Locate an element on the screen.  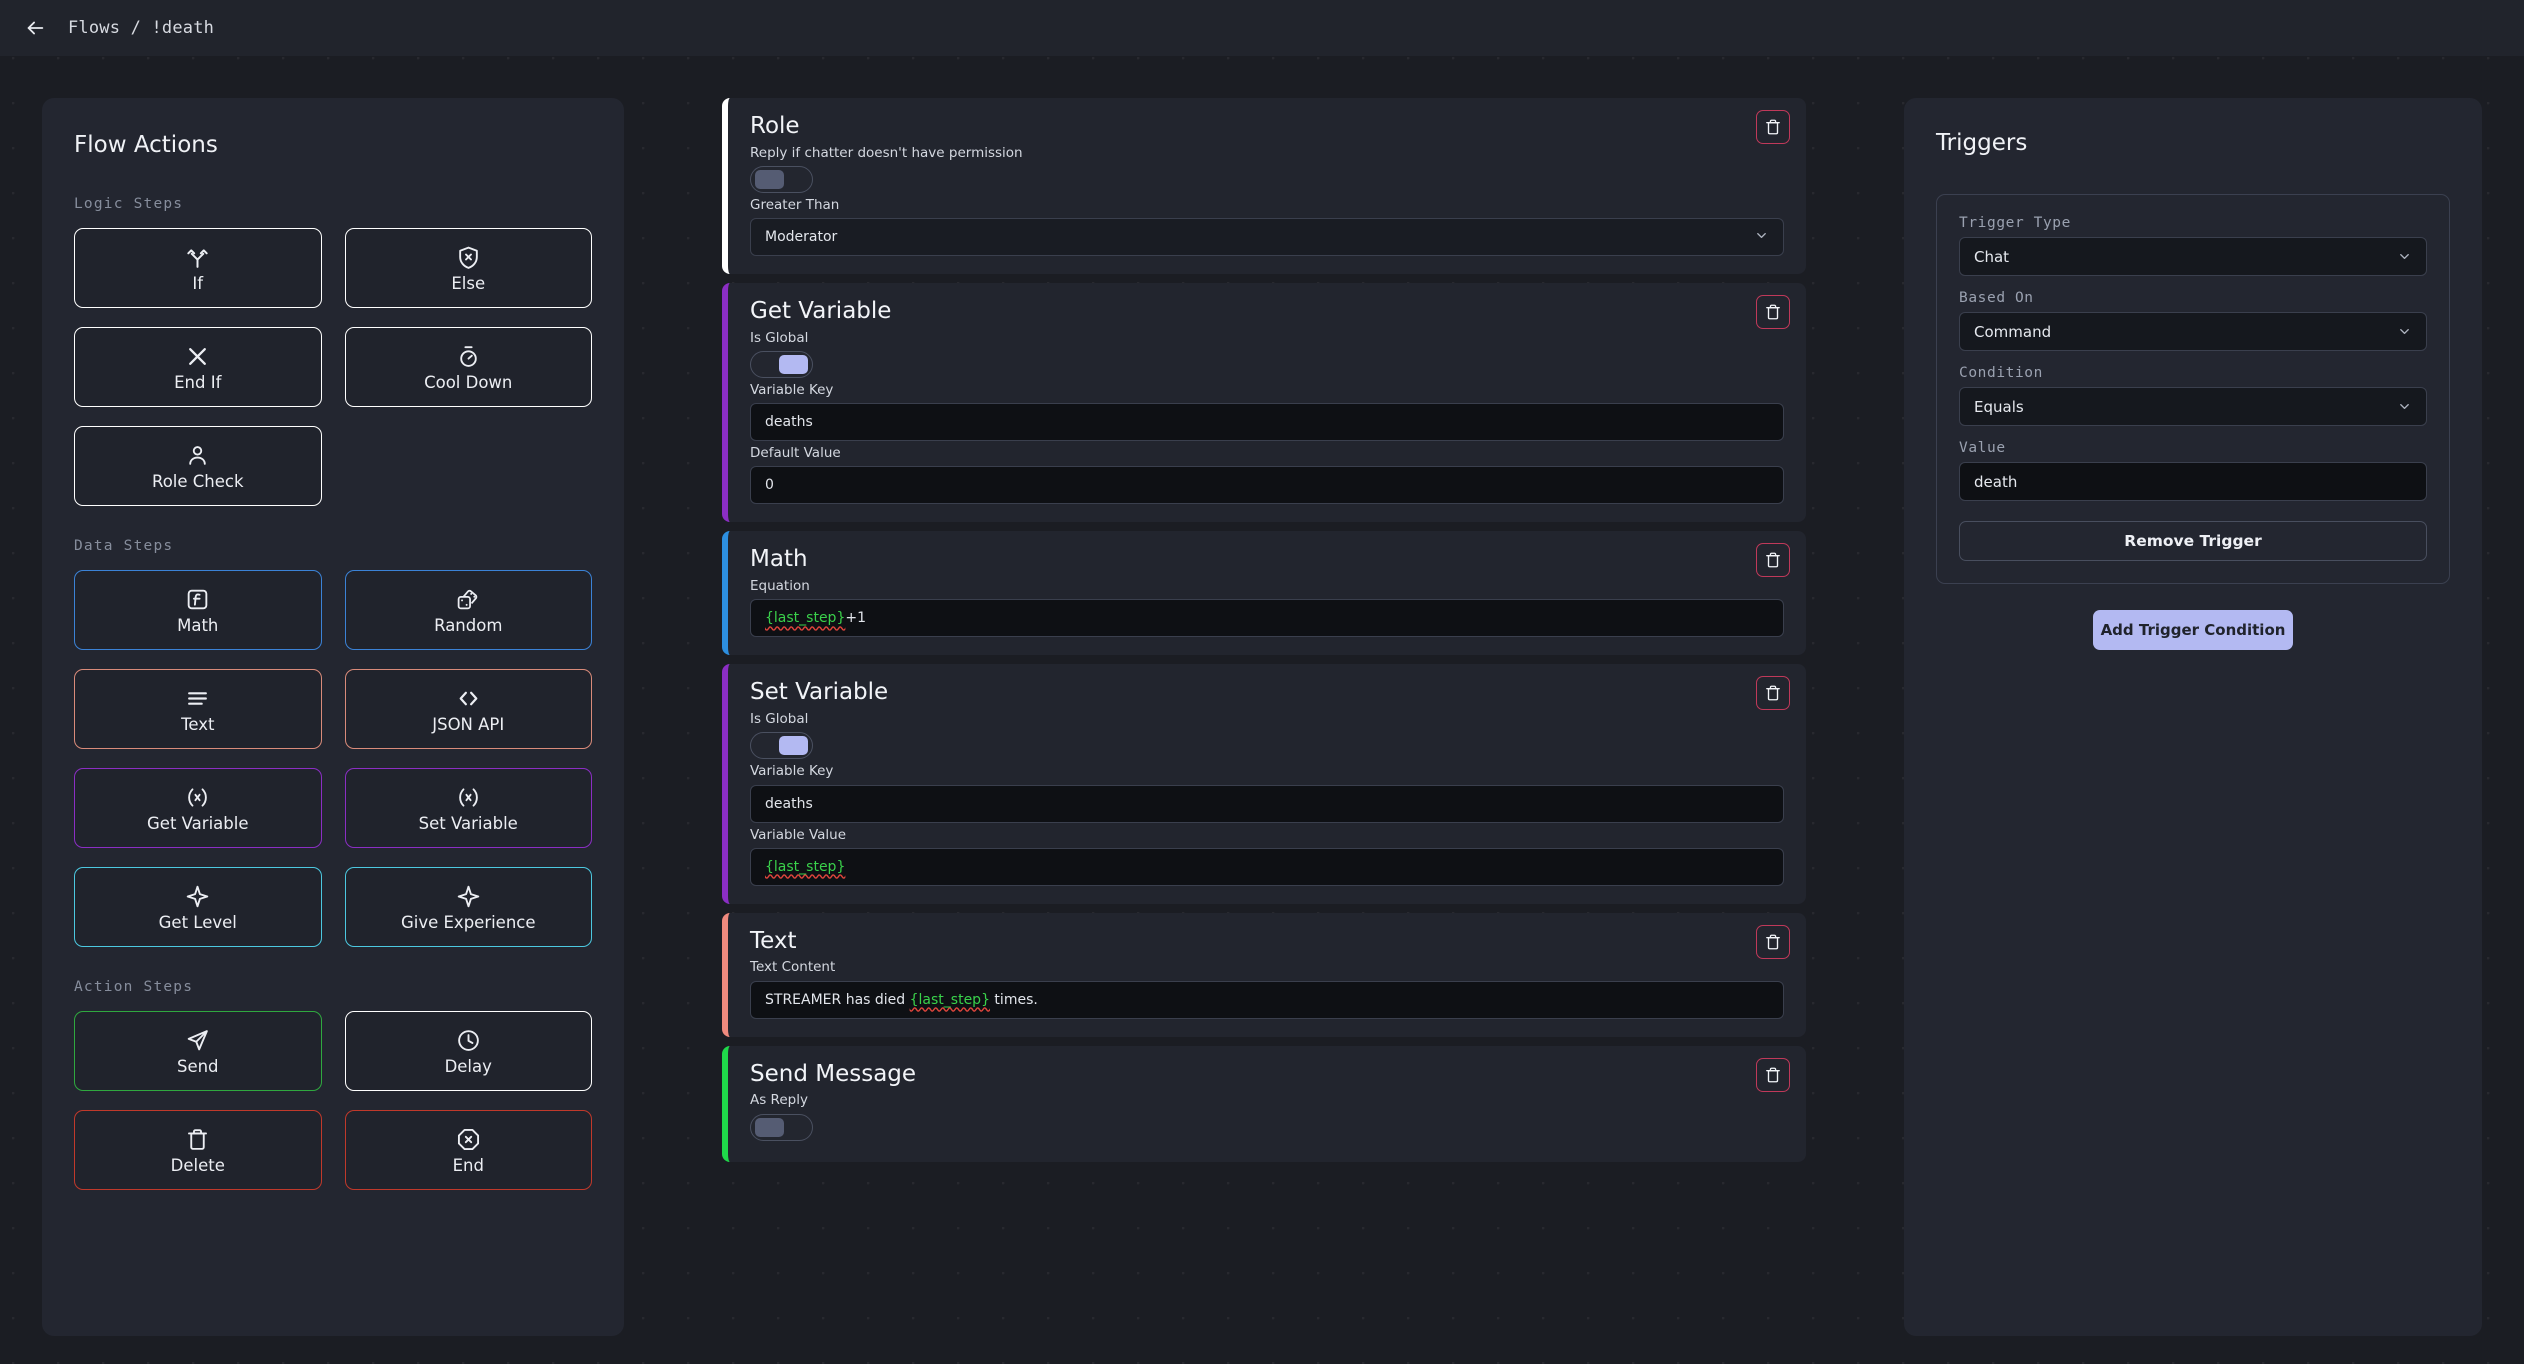
octagon-x-icon is located at coordinates (468, 1139).